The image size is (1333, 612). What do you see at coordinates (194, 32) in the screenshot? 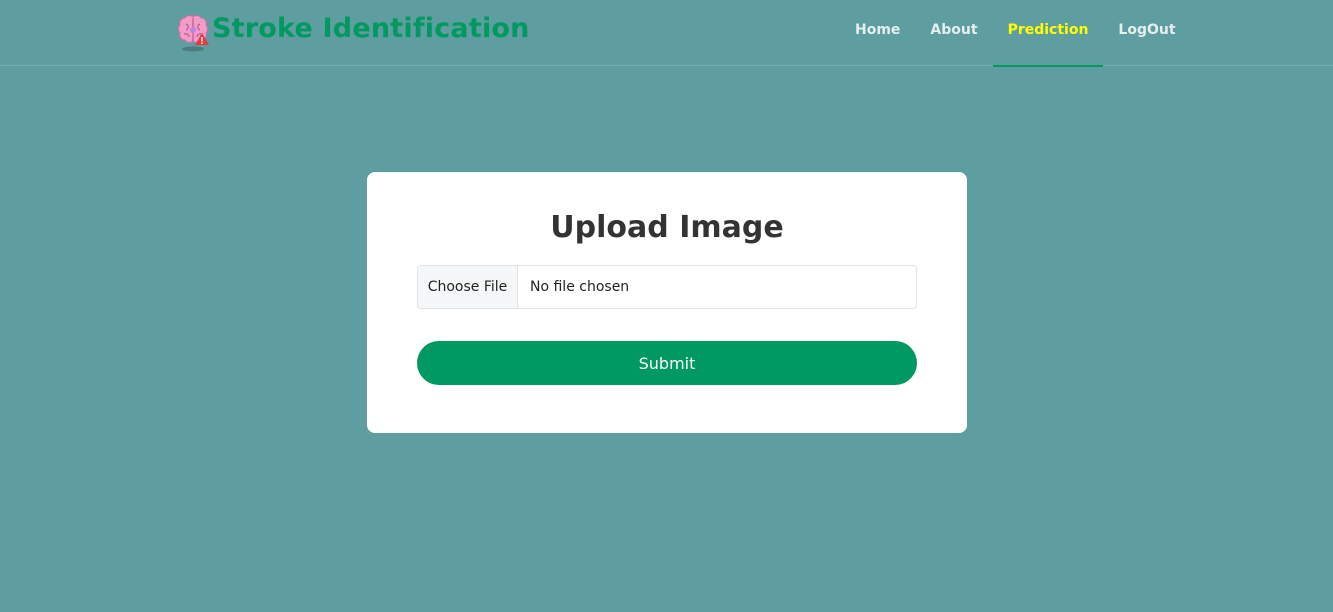
I see `brain-alert-icon` at bounding box center [194, 32].